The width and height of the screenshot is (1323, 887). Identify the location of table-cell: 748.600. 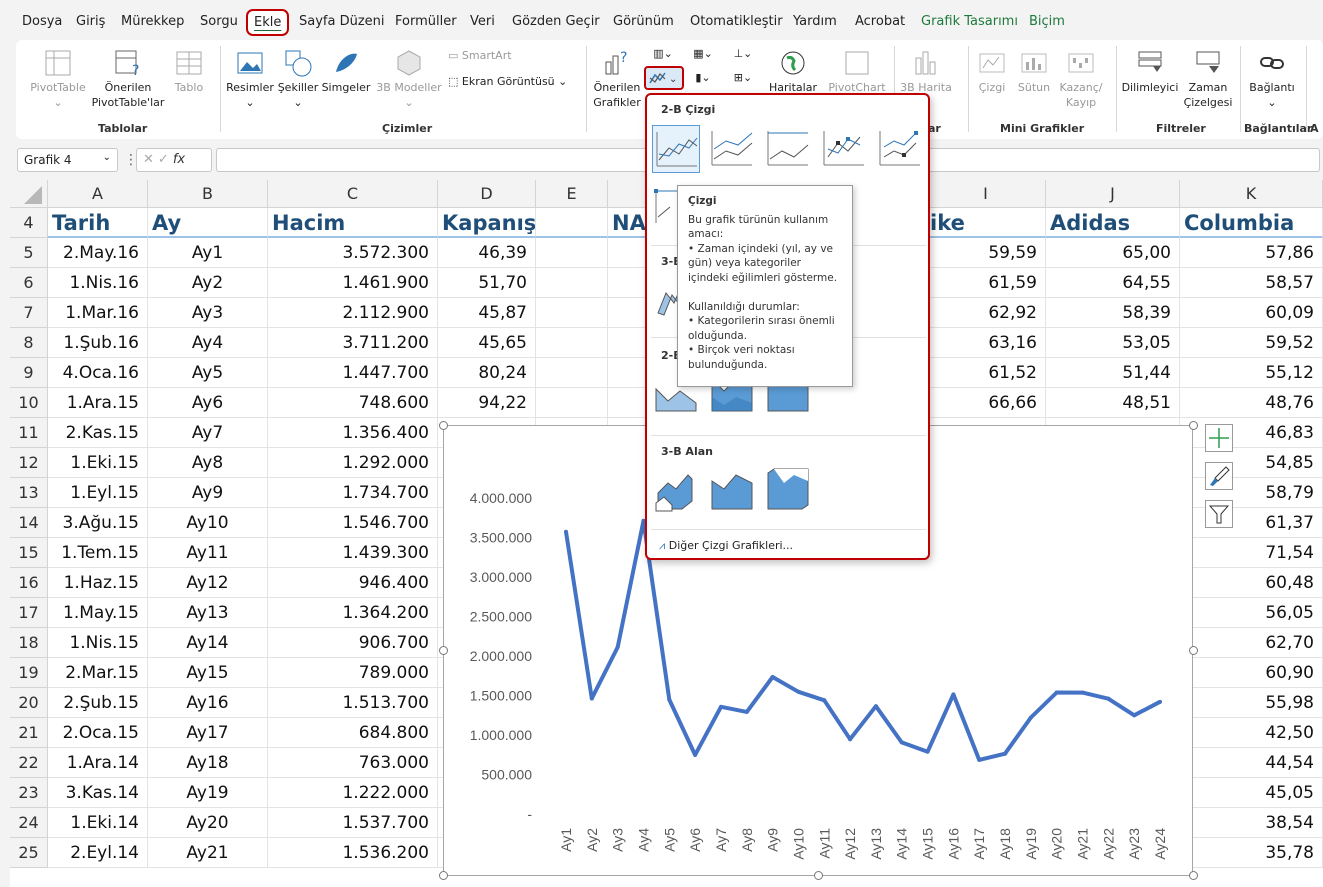
(353, 403).